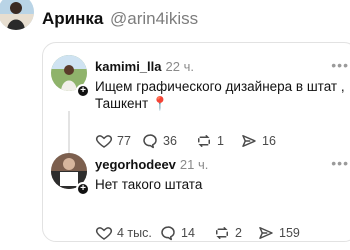 This screenshot has height=250, width=350. I want to click on thread-connector-line, so click(69, 132).